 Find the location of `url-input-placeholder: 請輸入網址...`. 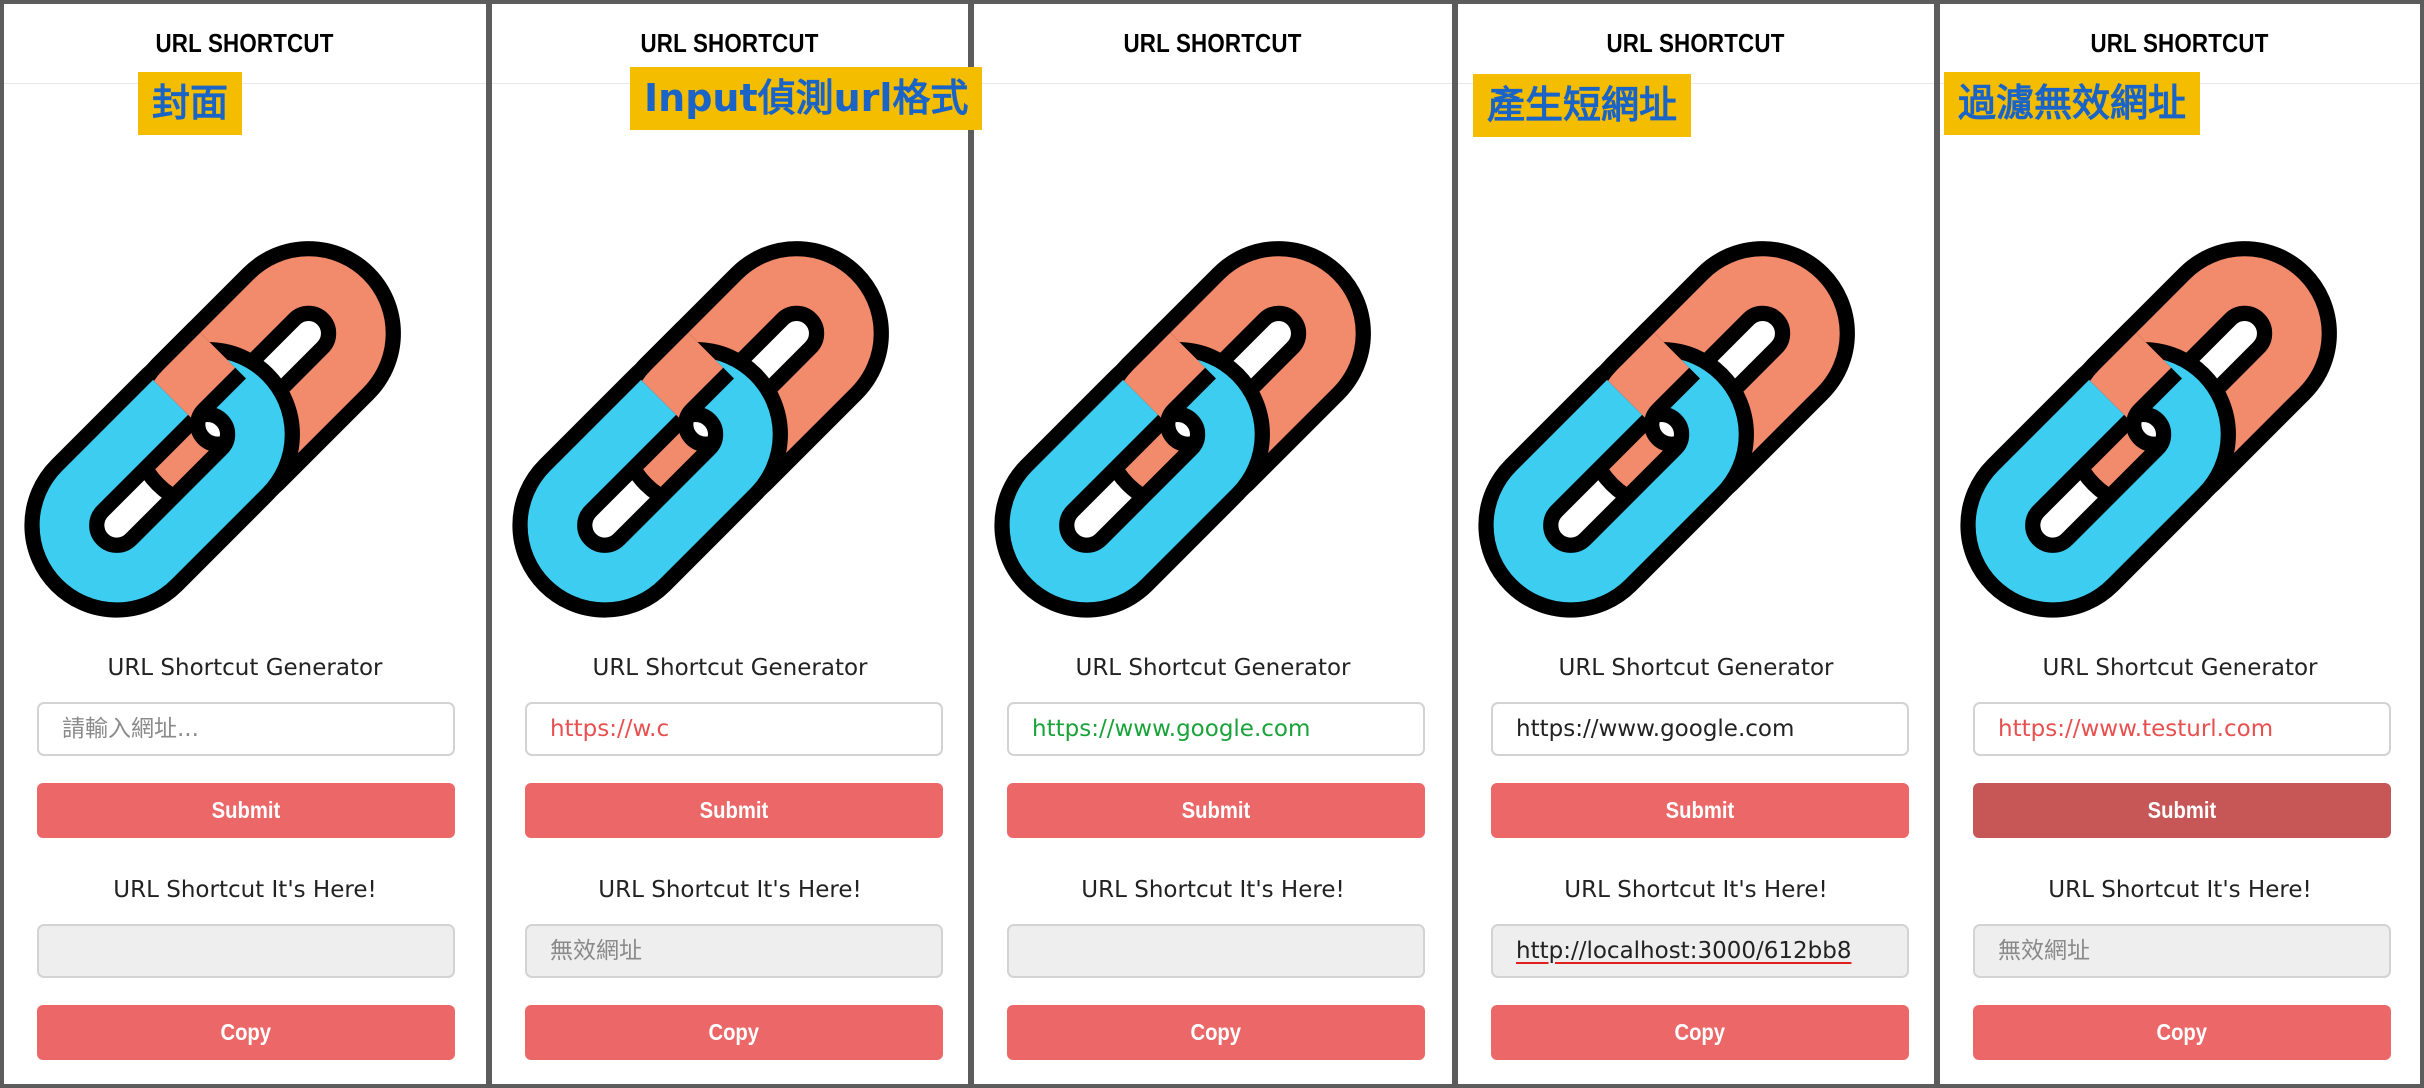

url-input-placeholder: 請輸入網址... is located at coordinates (130, 729).